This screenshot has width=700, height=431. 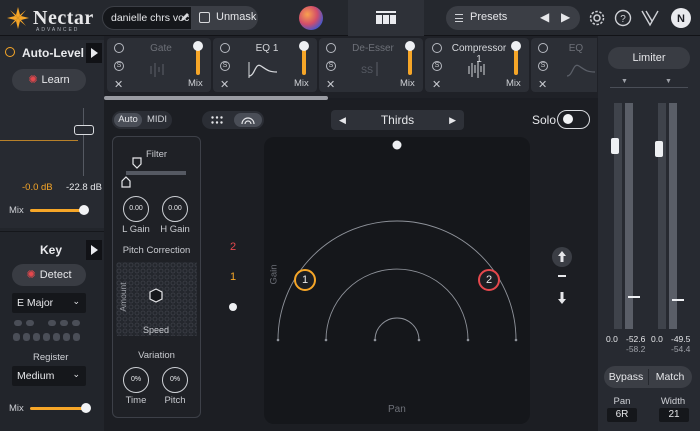 What do you see at coordinates (564, 65) in the screenshot?
I see `module-eq2: S ✕ EQ` at bounding box center [564, 65].